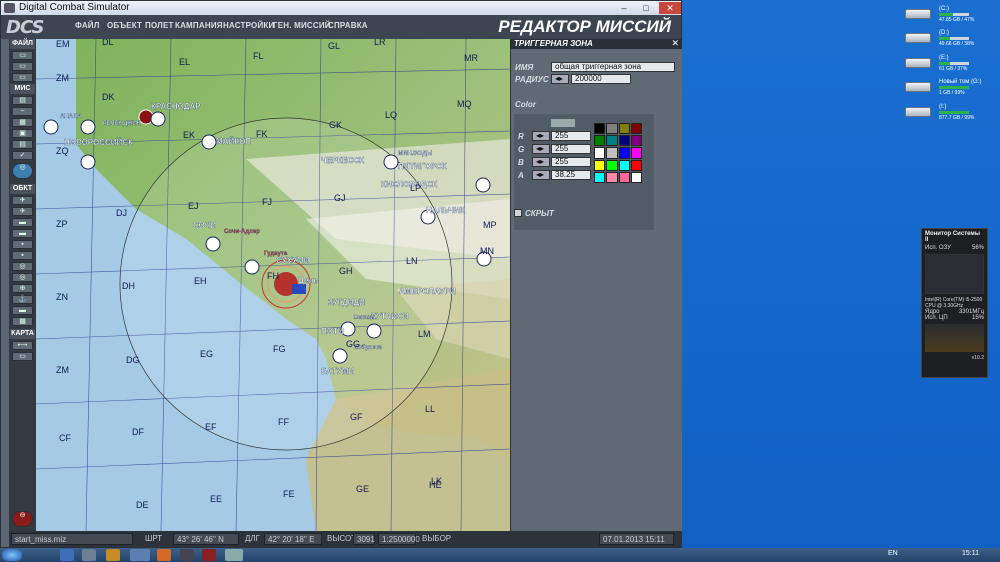  What do you see at coordinates (341, 8) in the screenshot?
I see `title-bar: Digital Combat Simulator – □ ✕` at bounding box center [341, 8].